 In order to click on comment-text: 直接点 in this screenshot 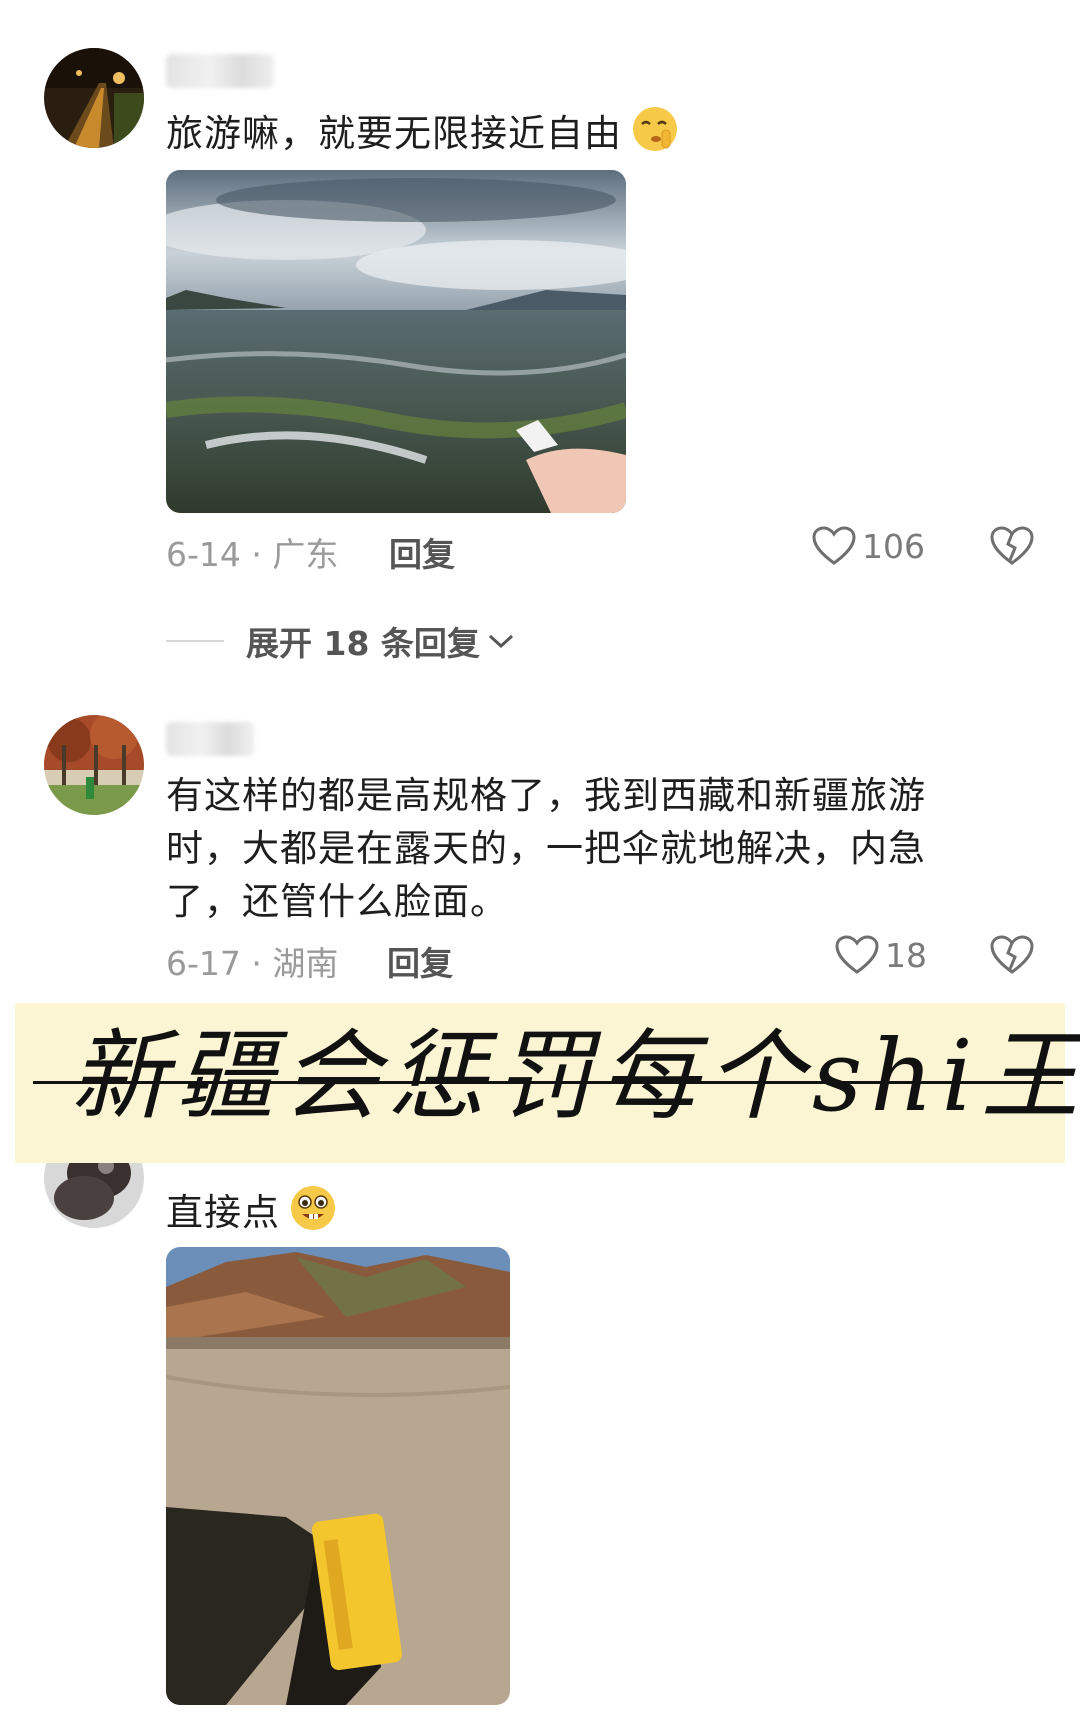, I will do `click(253, 1215)`.